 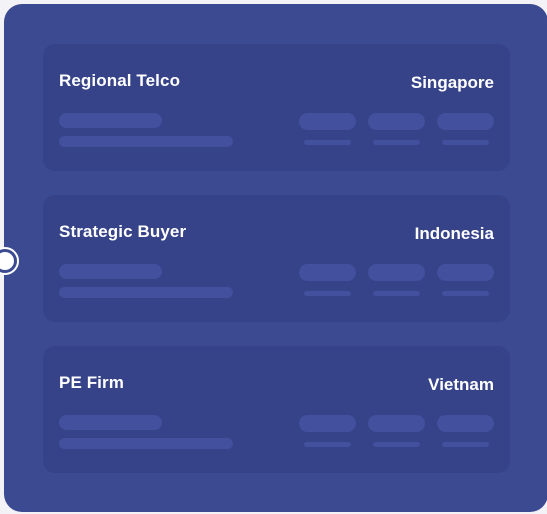 I want to click on buyer-location-label: Indonesia, so click(x=454, y=233).